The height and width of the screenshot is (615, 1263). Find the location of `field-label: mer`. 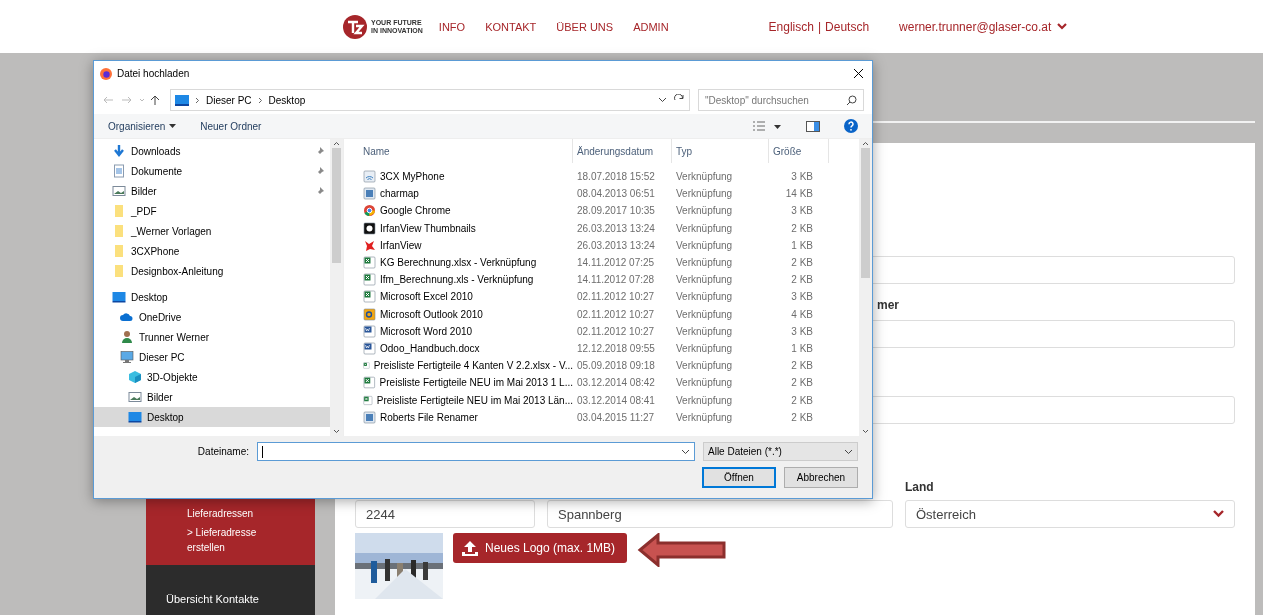

field-label: mer is located at coordinates (888, 305).